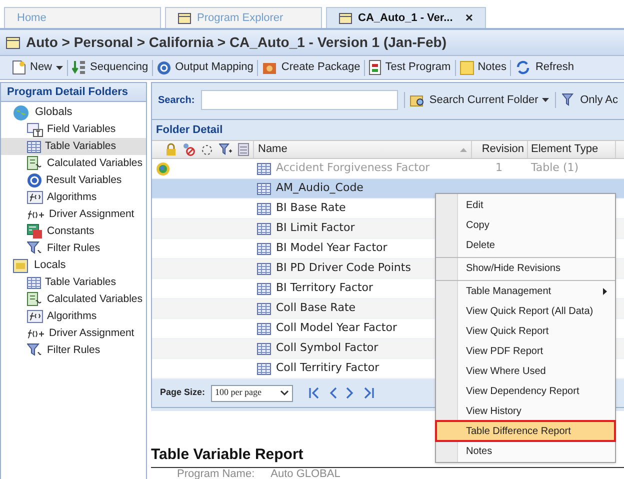 This screenshot has height=479, width=624. What do you see at coordinates (350, 393) in the screenshot?
I see `next-page-icon` at bounding box center [350, 393].